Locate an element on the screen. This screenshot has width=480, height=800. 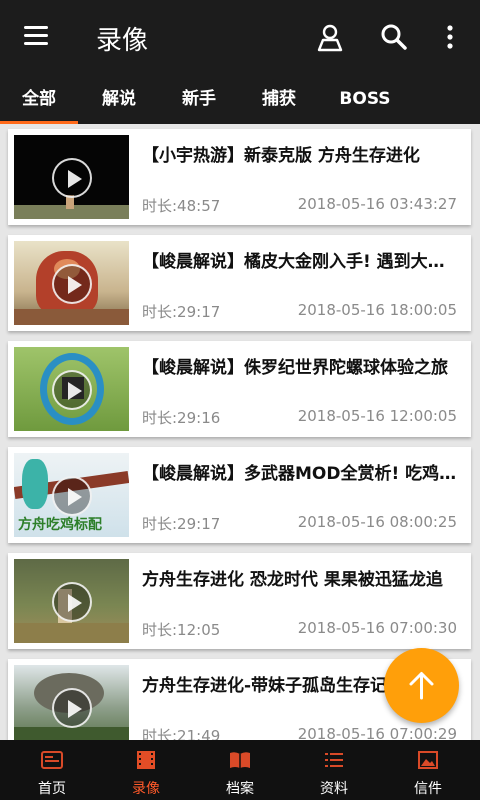
video-date: 2018-05-16 18:00:05 is located at coordinates (377, 310).